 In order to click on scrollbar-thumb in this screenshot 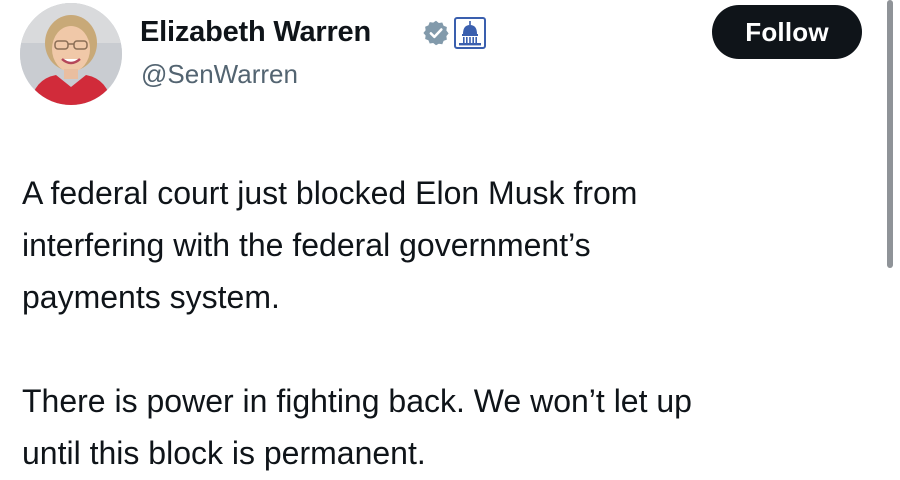, I will do `click(890, 134)`.